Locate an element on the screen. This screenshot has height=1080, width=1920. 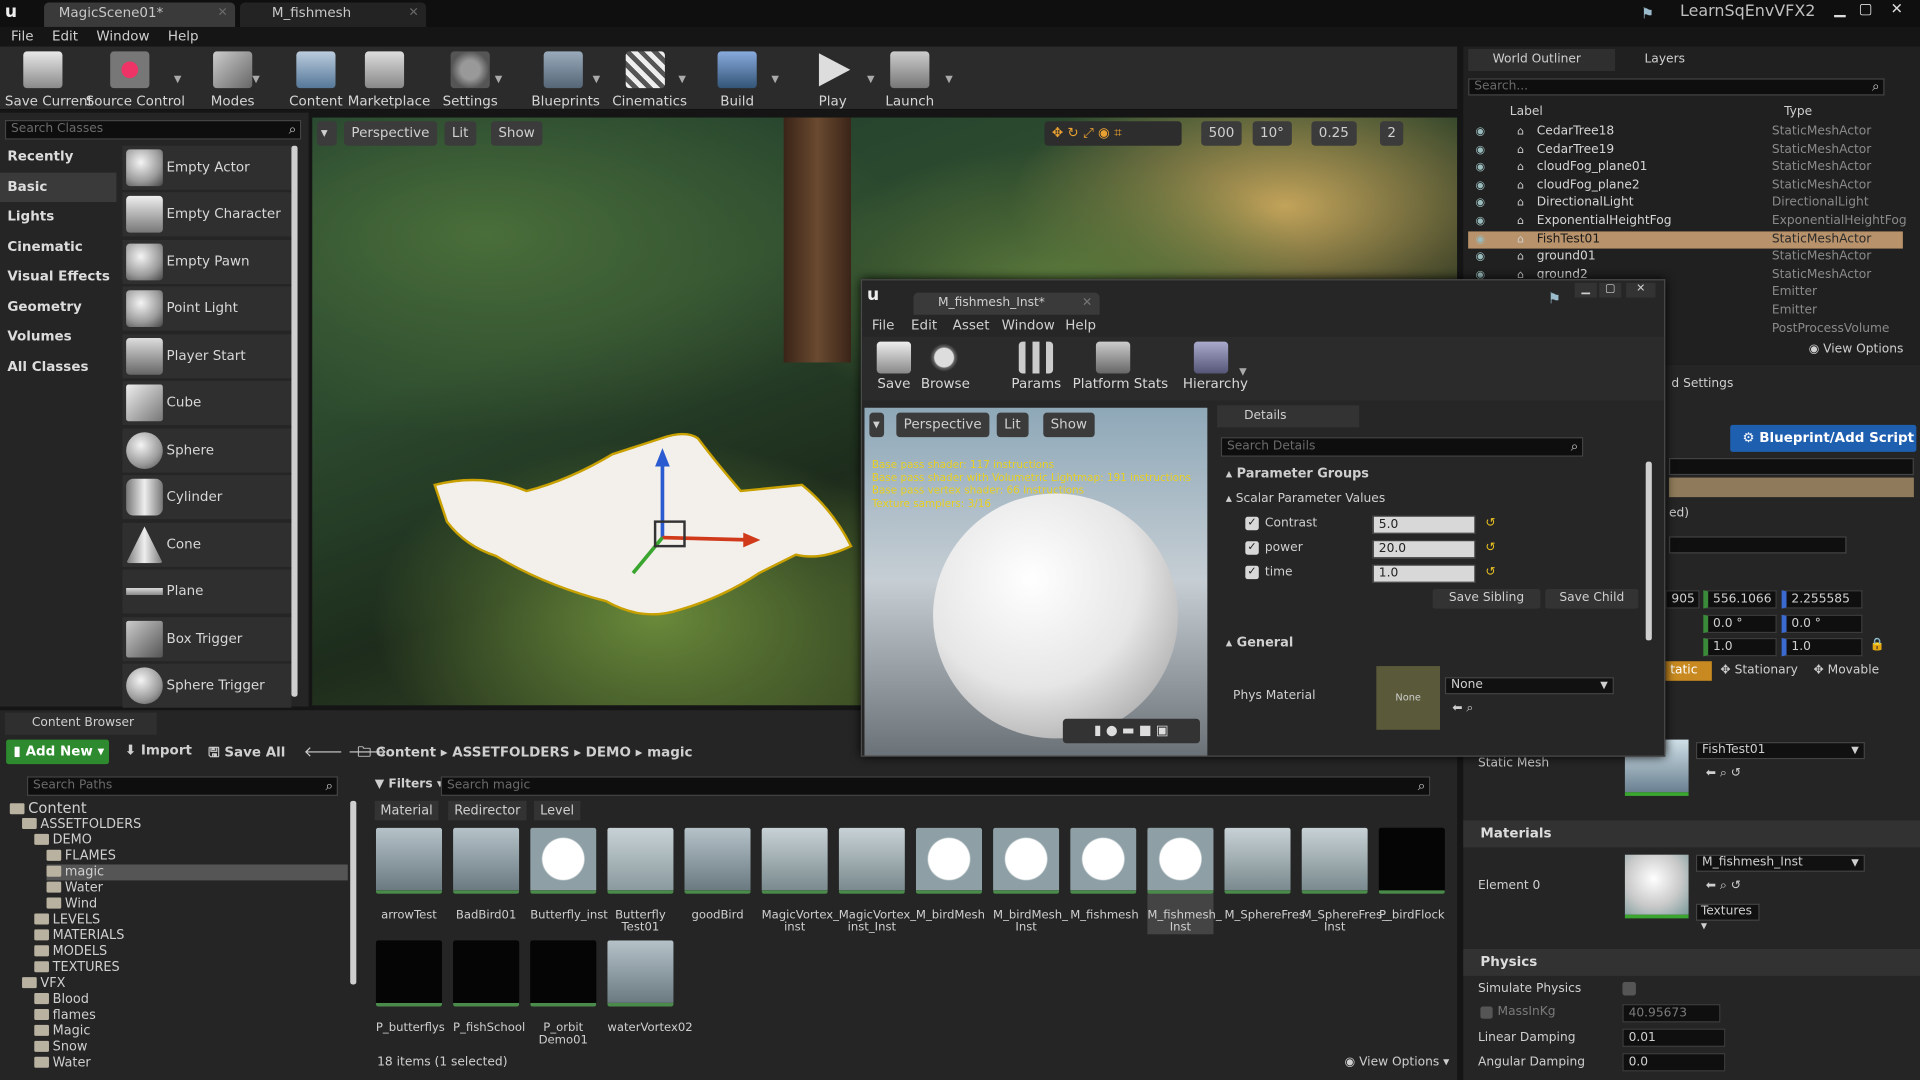
camera-speed-value: 2 is located at coordinates (1392, 133).